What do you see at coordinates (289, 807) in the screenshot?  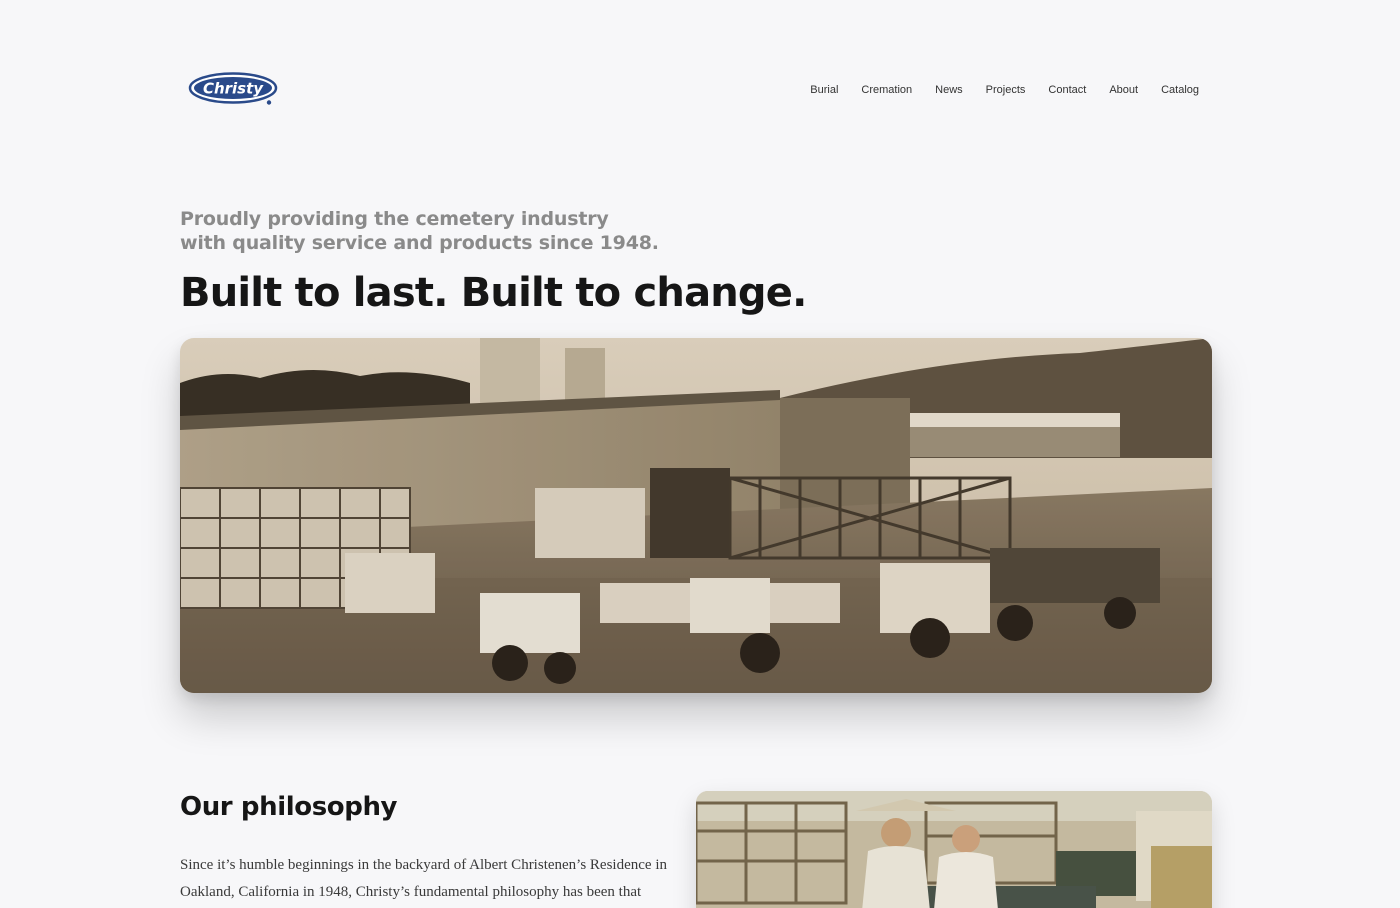 I see `philosophy-title: Our philosophy` at bounding box center [289, 807].